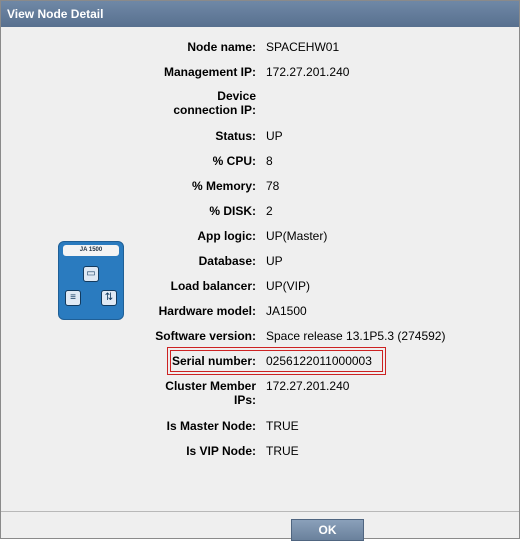 Image resolution: width=524 pixels, height=554 pixels. What do you see at coordinates (227, 261) in the screenshot?
I see `field-label: Database:` at bounding box center [227, 261].